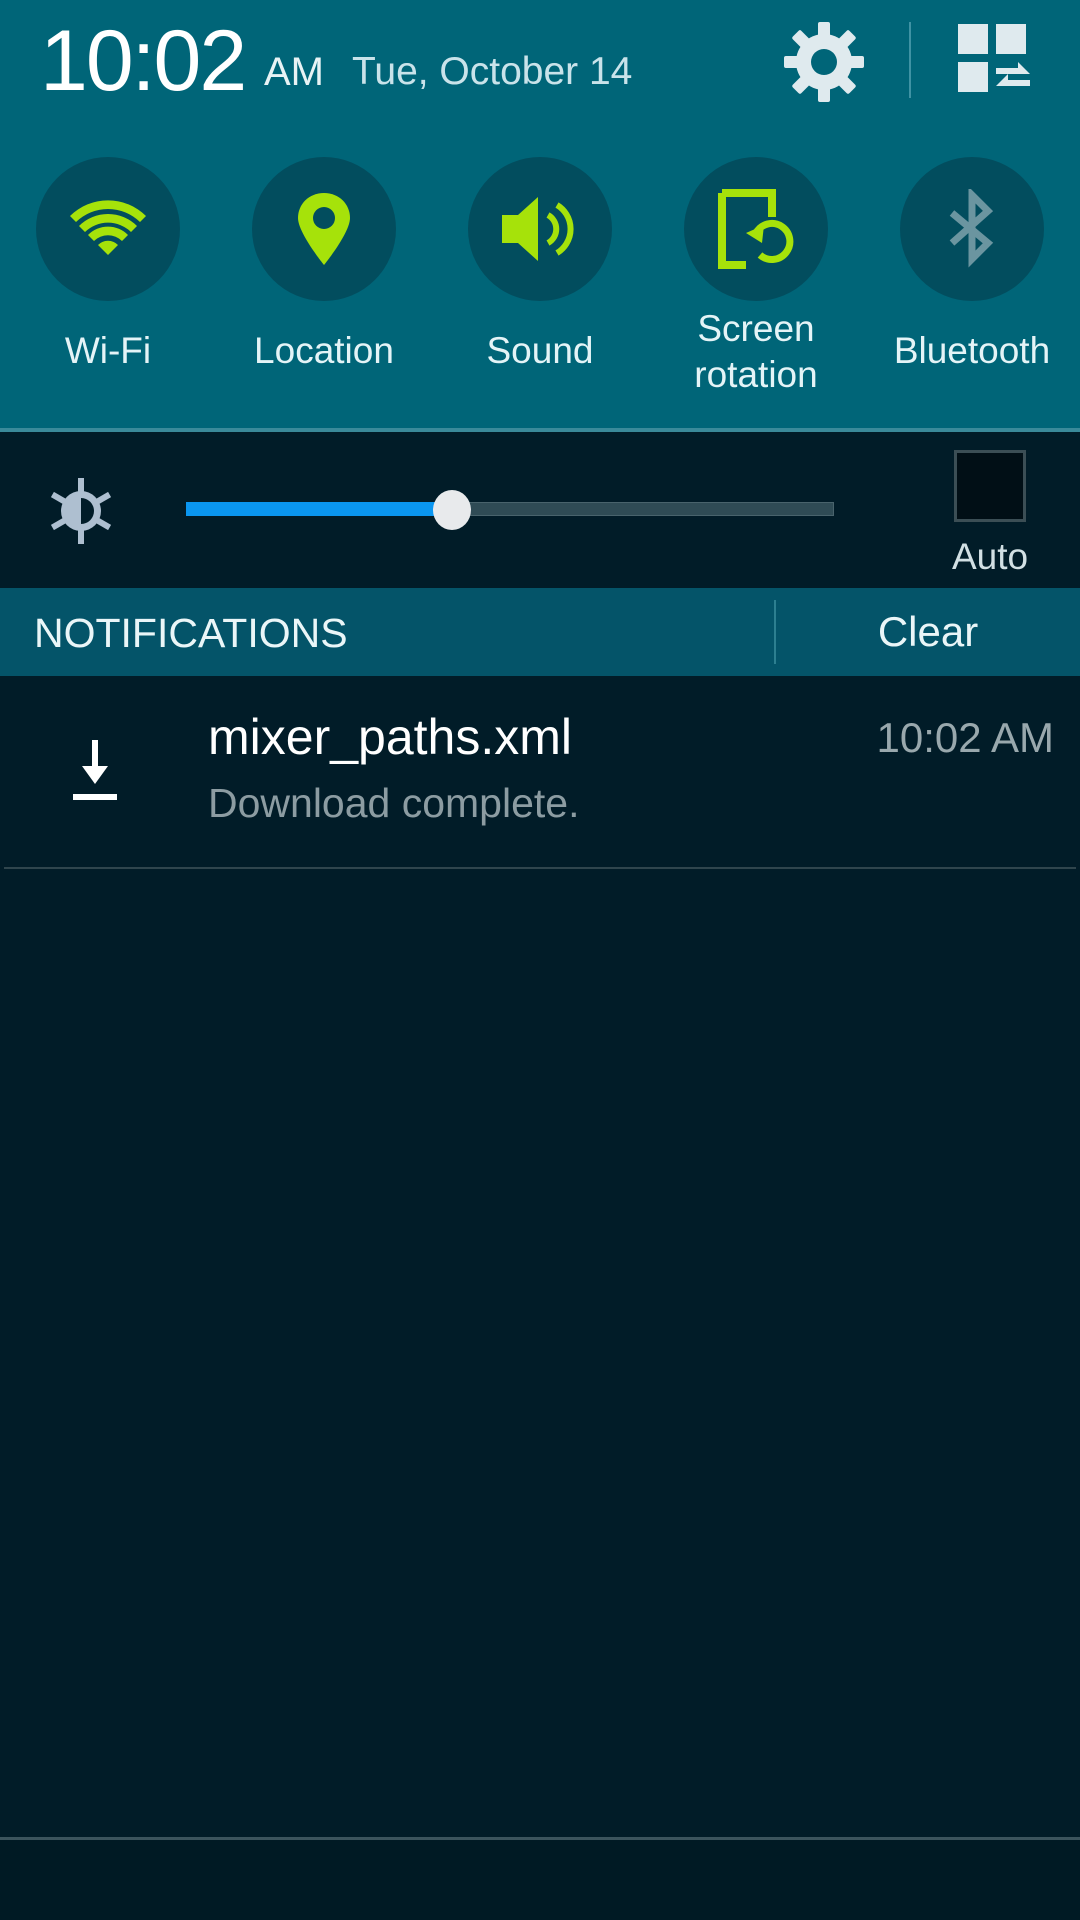 Image resolution: width=1080 pixels, height=1920 pixels. I want to click on edit-quick-settings-button, so click(996, 62).